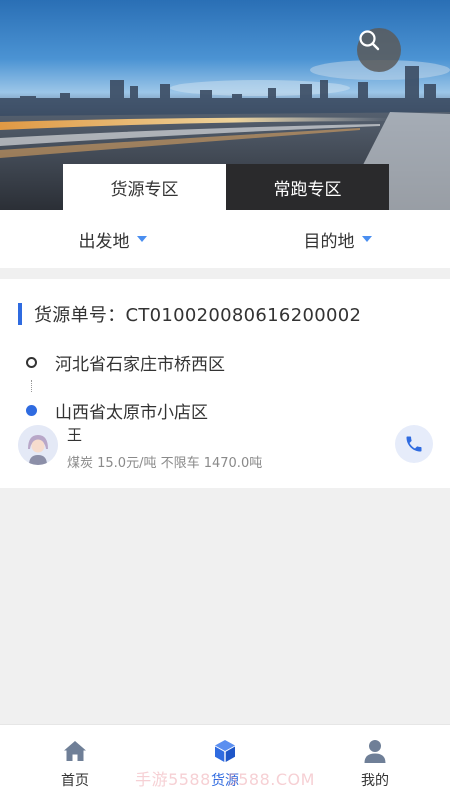  What do you see at coordinates (75, 751) in the screenshot?
I see `home-icon` at bounding box center [75, 751].